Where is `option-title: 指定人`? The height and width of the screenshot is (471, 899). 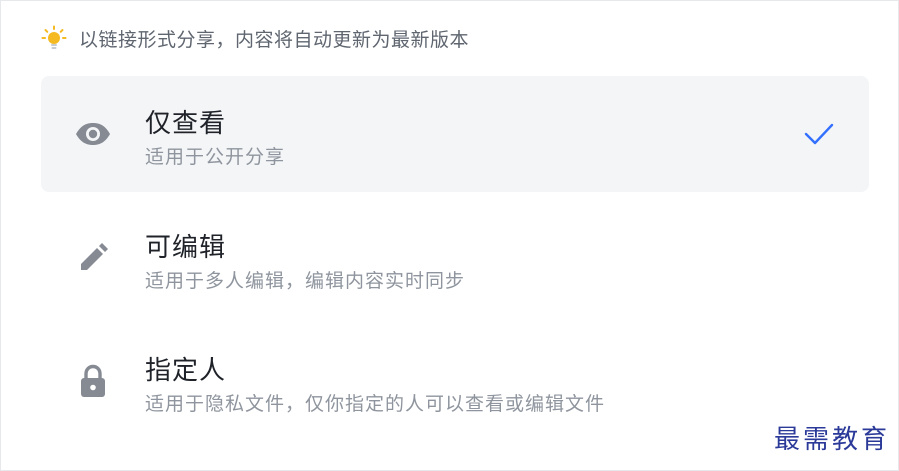
option-title: 指定人 is located at coordinates (186, 371).